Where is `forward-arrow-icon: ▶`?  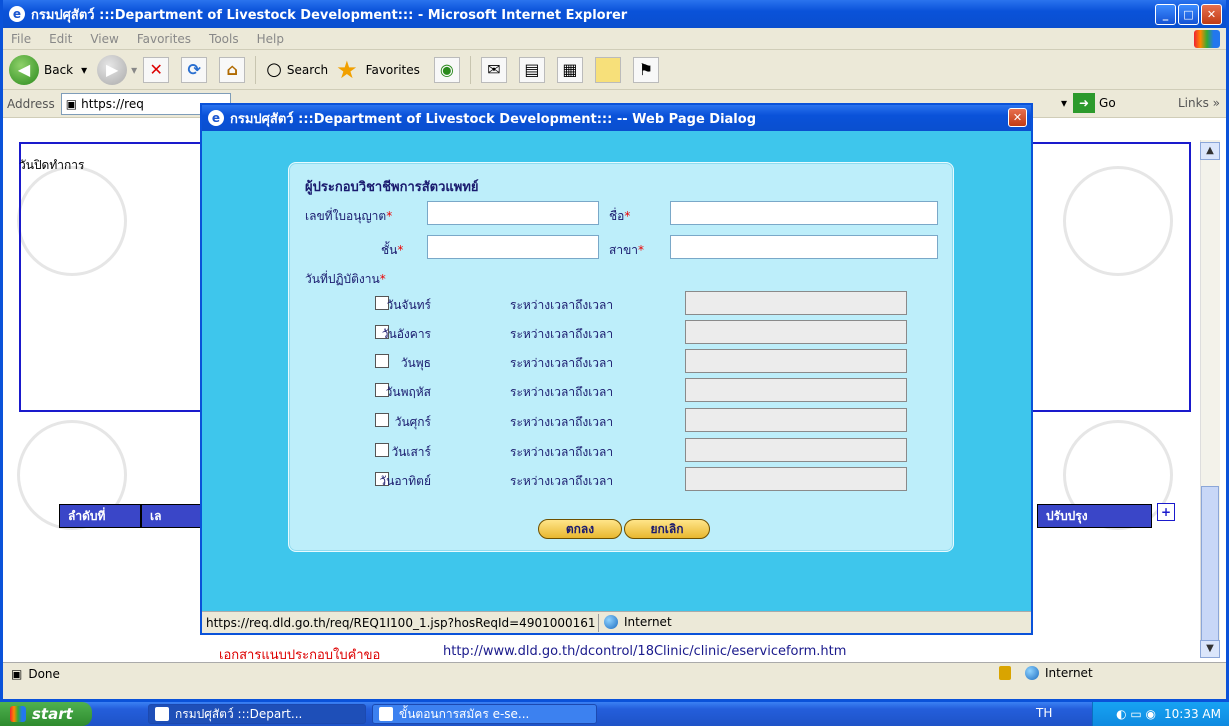
forward-arrow-icon: ▶ is located at coordinates (112, 69).